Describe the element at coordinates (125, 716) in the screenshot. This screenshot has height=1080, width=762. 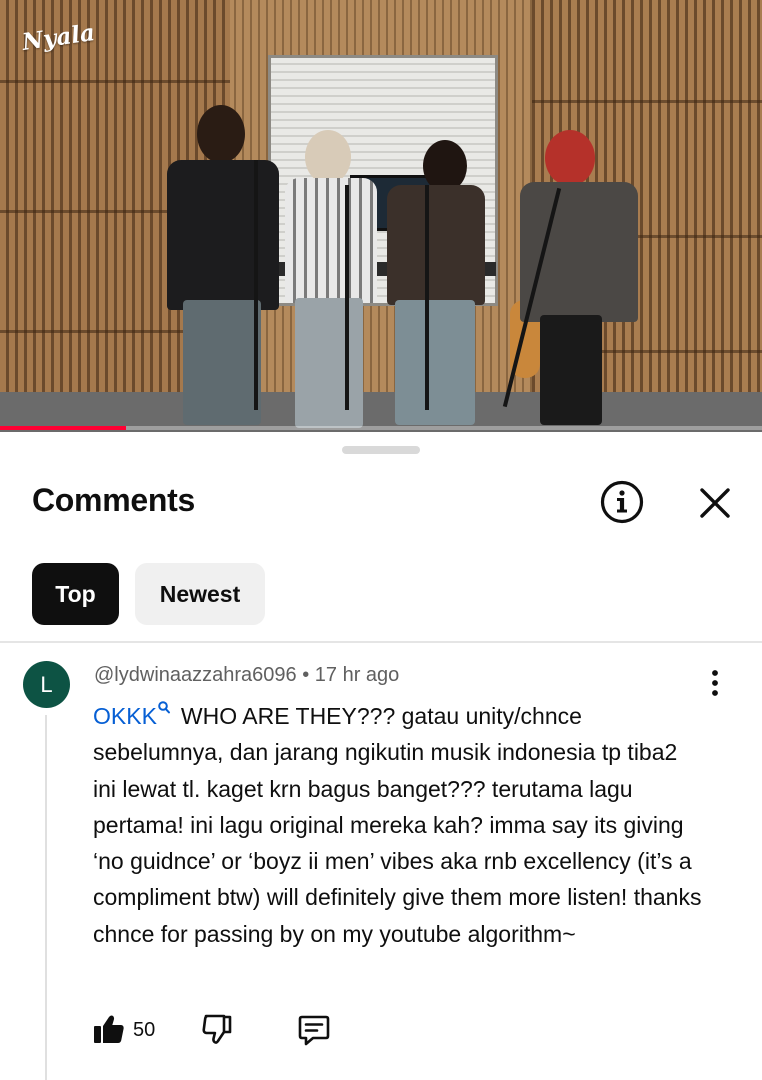
I see `referenced-song-text: OKKK` at that location.